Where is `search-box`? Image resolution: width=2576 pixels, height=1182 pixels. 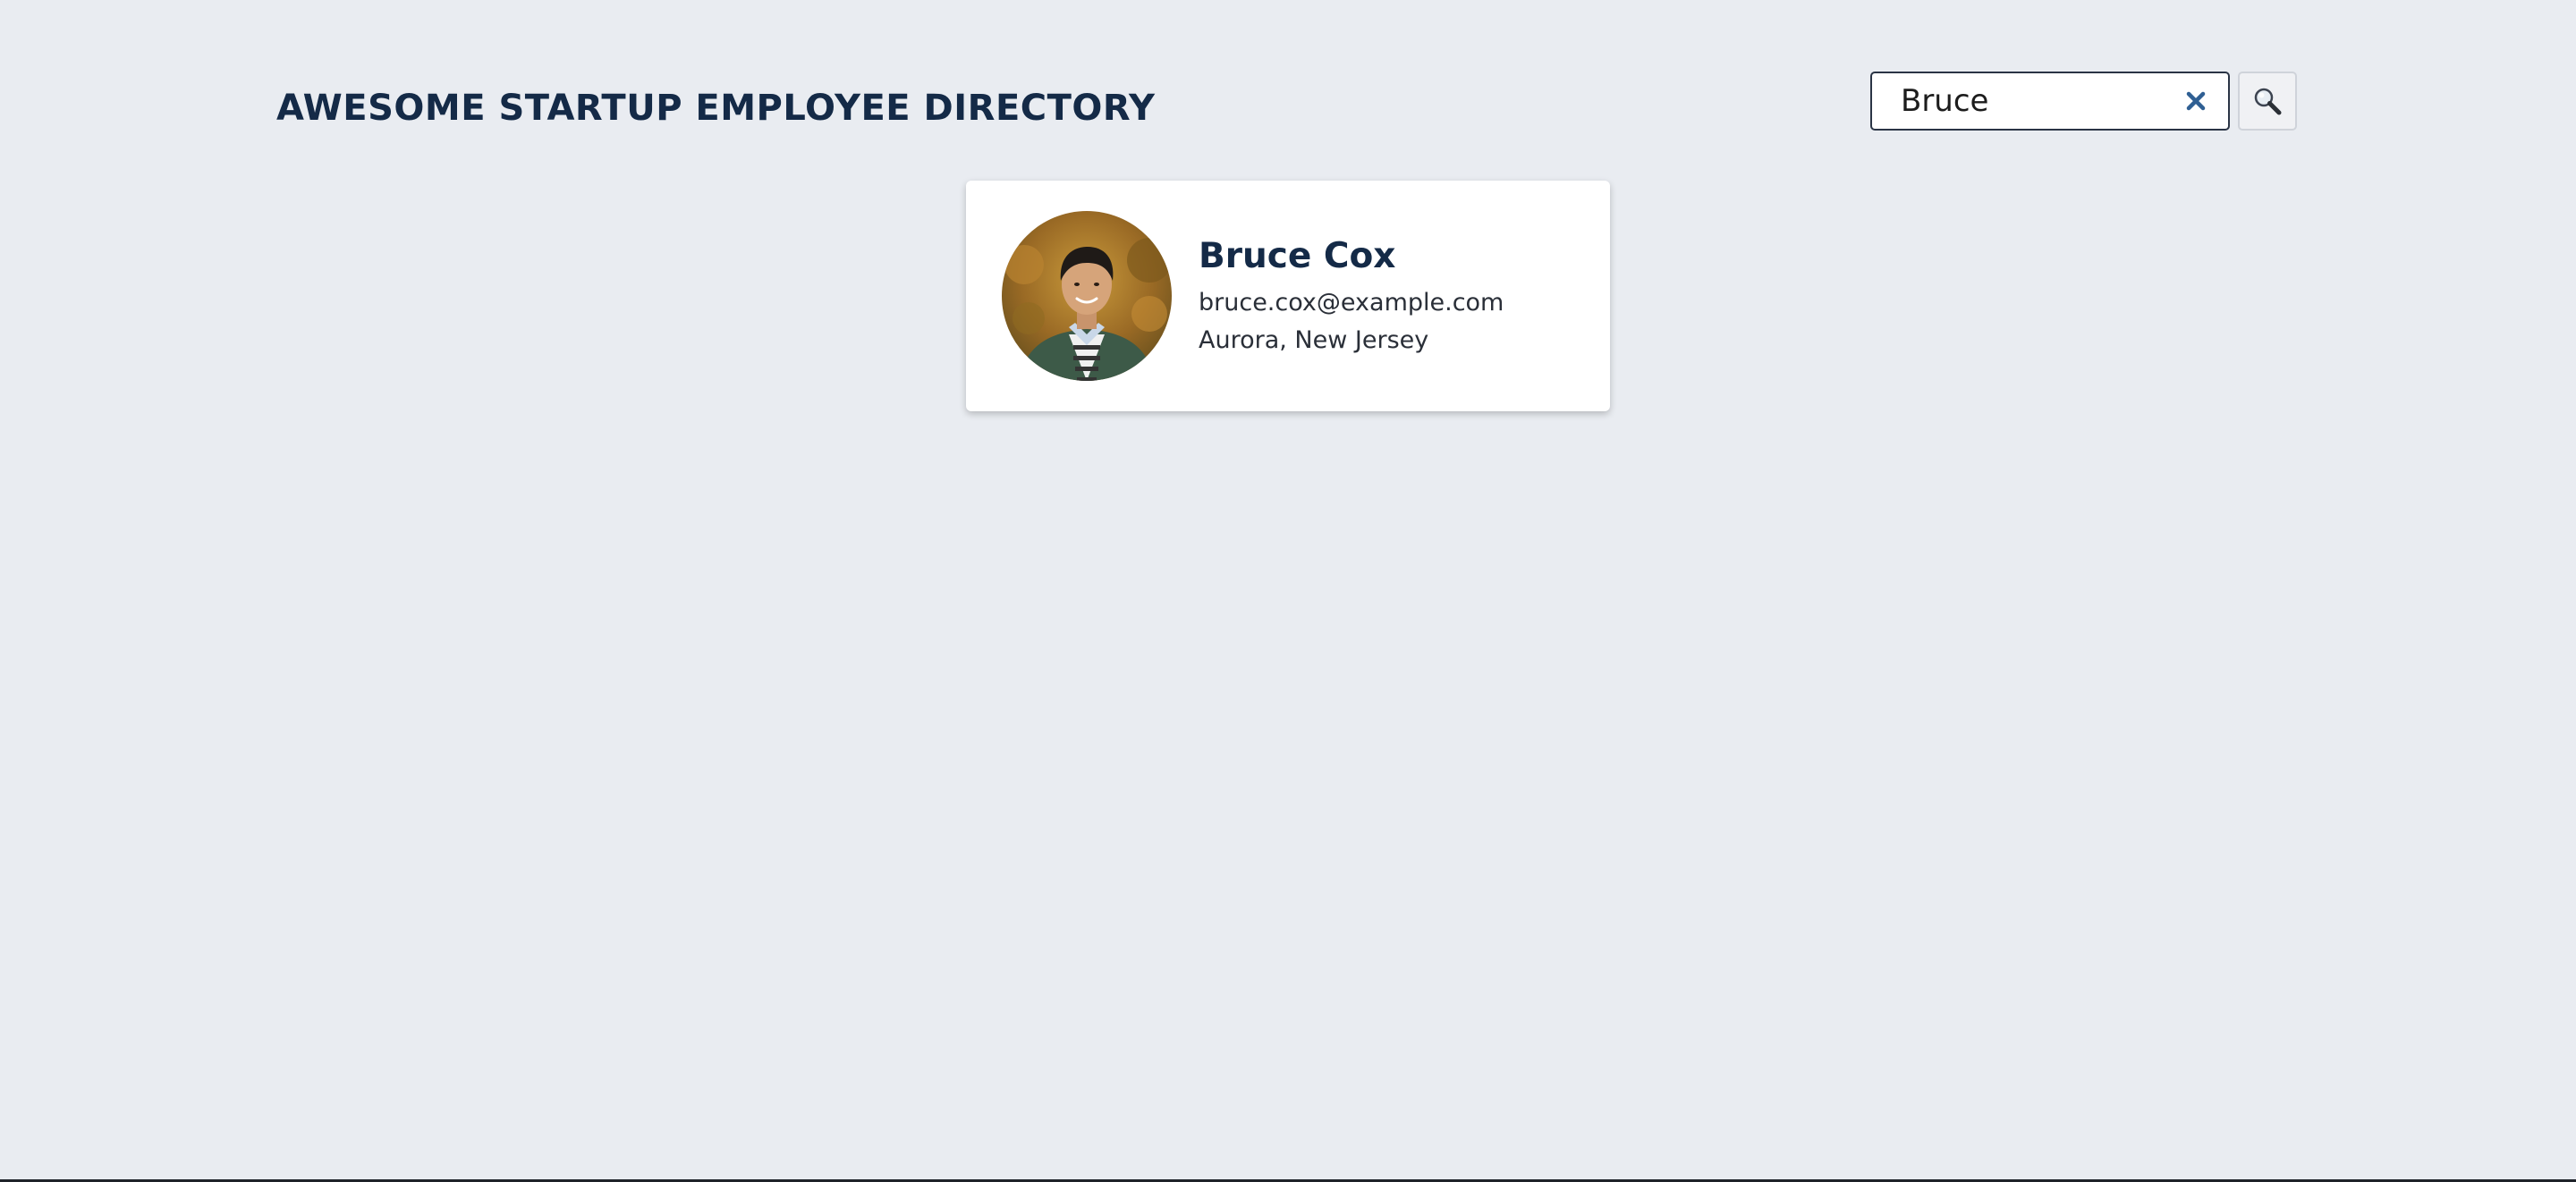
search-box is located at coordinates (2050, 101).